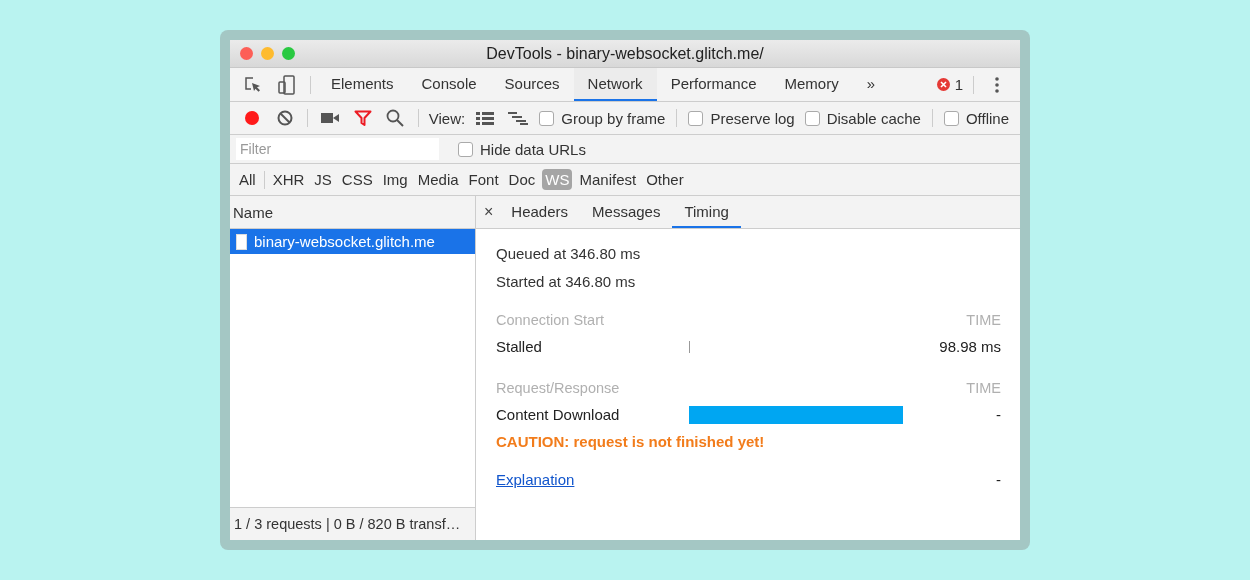 Image resolution: width=1250 pixels, height=580 pixels. I want to click on option-checkbox: Group by frame, so click(602, 118).